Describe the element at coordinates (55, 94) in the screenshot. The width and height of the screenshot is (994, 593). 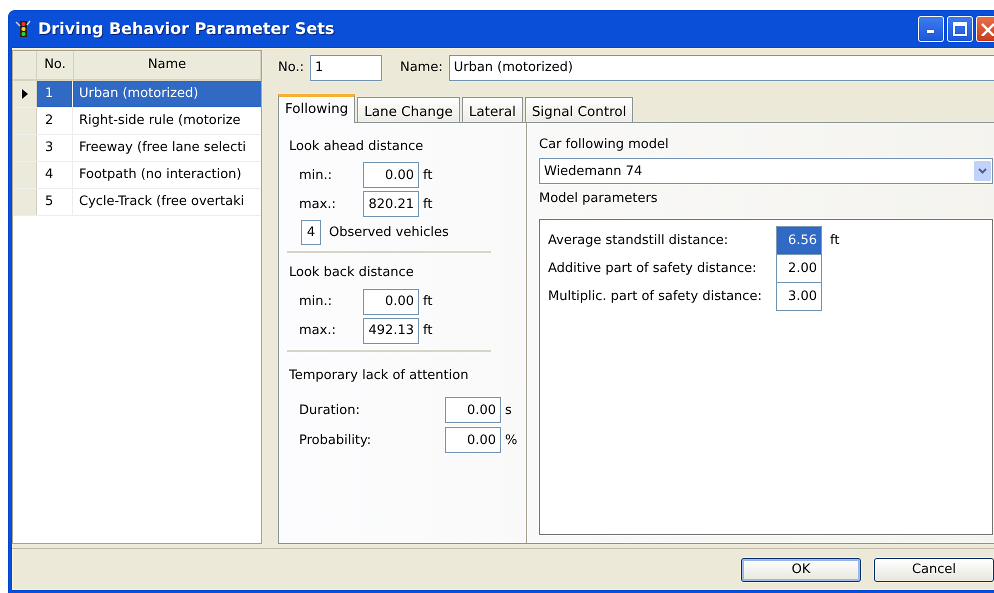
I see `table-cell: 1` at that location.